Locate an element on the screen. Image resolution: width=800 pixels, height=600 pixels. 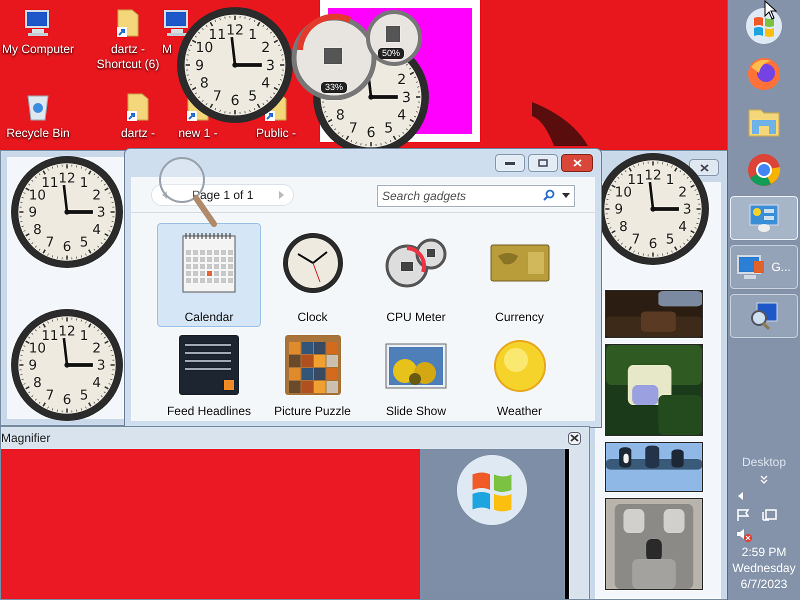
slideshow-icon is located at coordinates (416, 366).